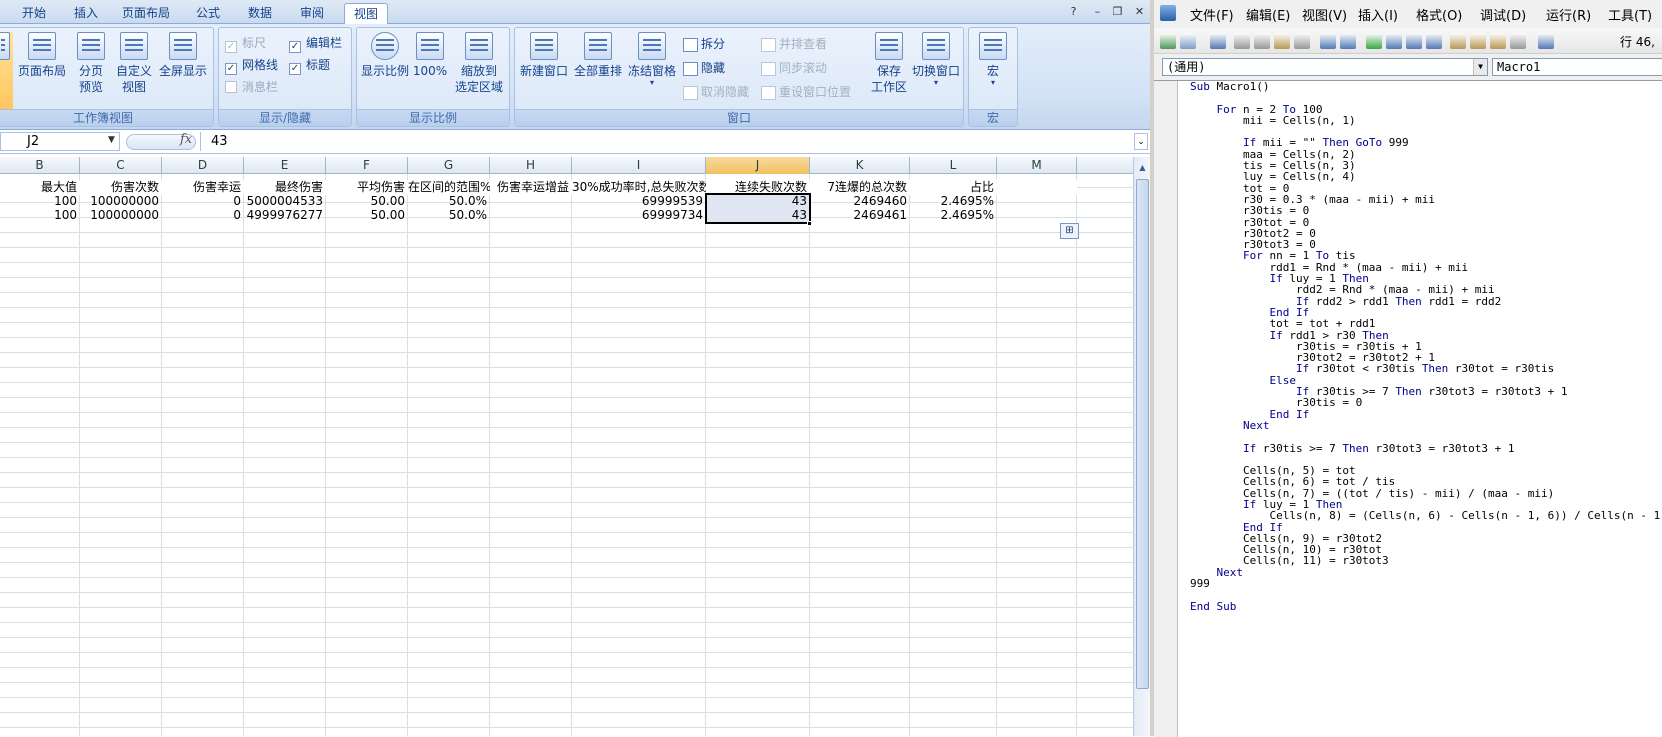 The width and height of the screenshot is (1662, 737). What do you see at coordinates (1426, 403) in the screenshot?
I see `code-line: r30tis = 0` at bounding box center [1426, 403].